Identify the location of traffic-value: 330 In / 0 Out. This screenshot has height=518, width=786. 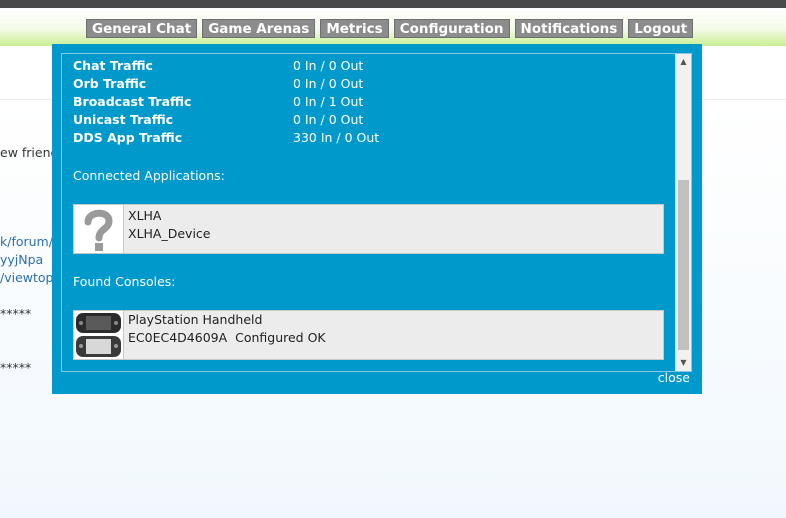
(336, 137).